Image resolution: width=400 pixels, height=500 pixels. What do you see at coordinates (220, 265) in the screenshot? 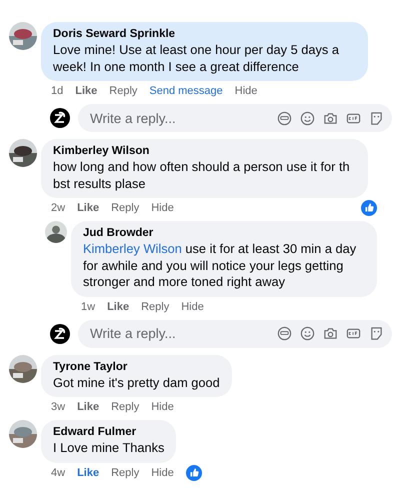
I see `comment-text: Kimberley Wilson use it for at least 30 min a day for awhile and you will notice your legs getting stronger and more toned right away` at bounding box center [220, 265].